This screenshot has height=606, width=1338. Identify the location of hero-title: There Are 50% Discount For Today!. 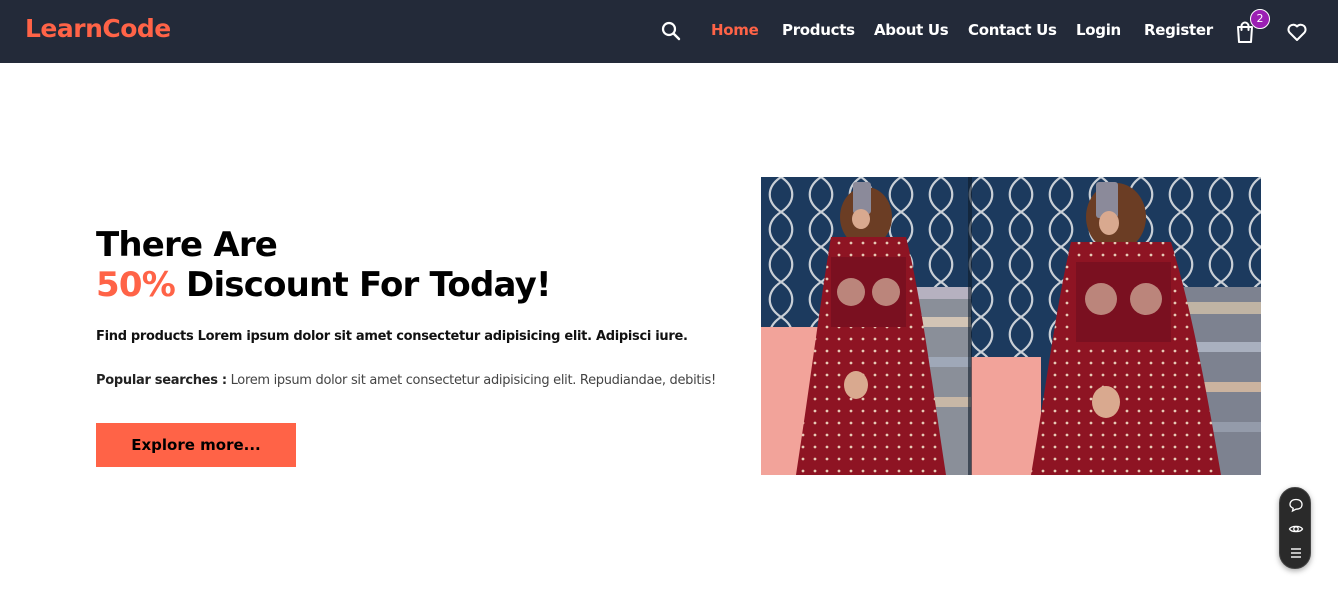
(324, 265).